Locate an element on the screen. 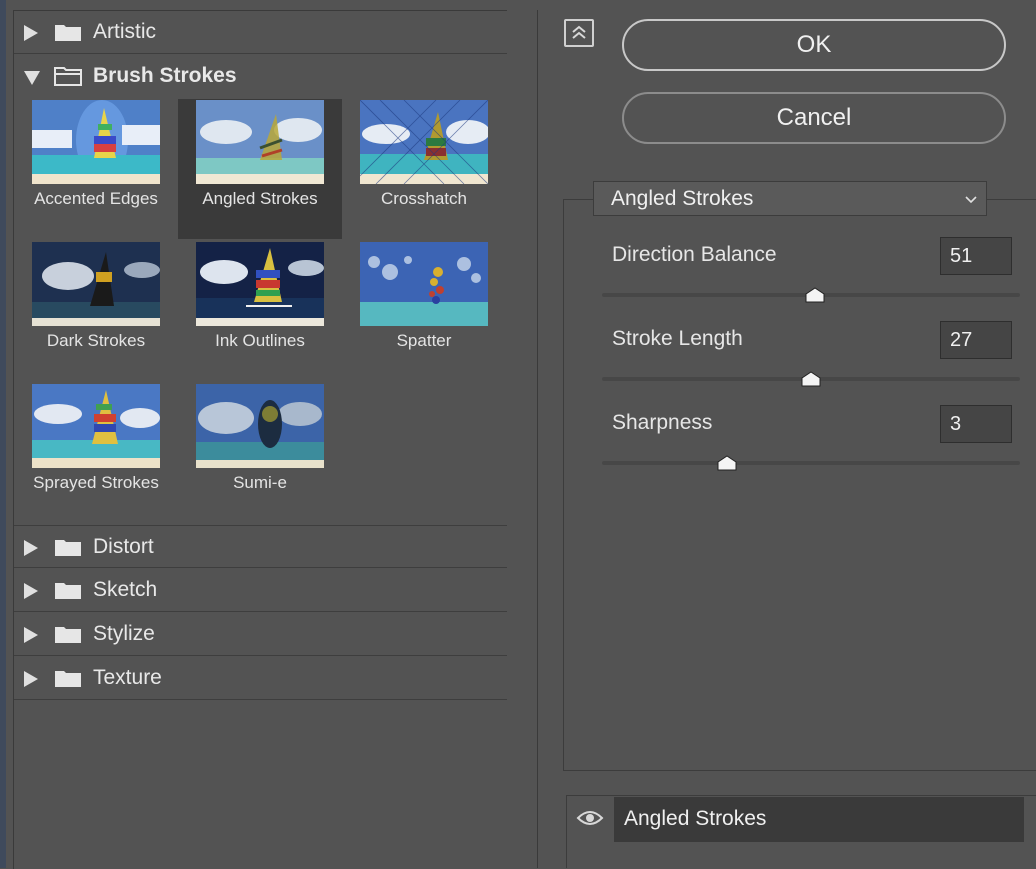 The width and height of the screenshot is (1036, 869). cancel-button: Cancel is located at coordinates (814, 118).